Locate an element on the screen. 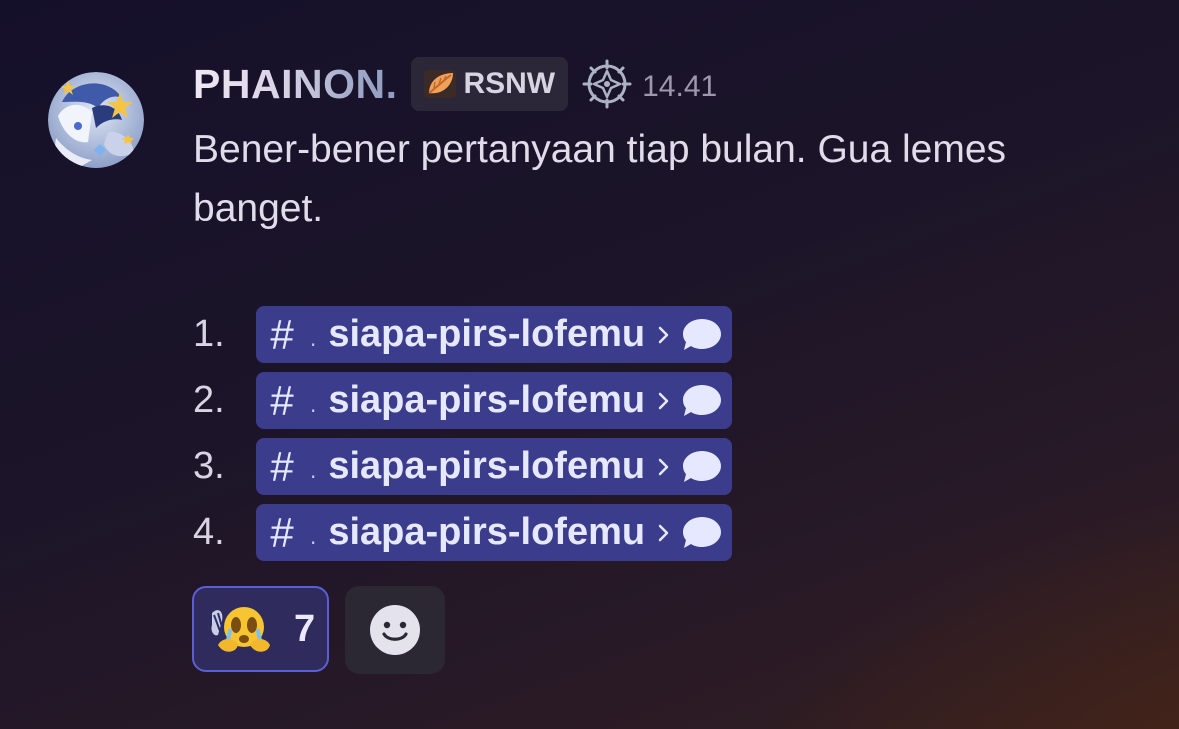  message-header: PHAINON. RSNW 14.41 is located at coordinates (455, 84).